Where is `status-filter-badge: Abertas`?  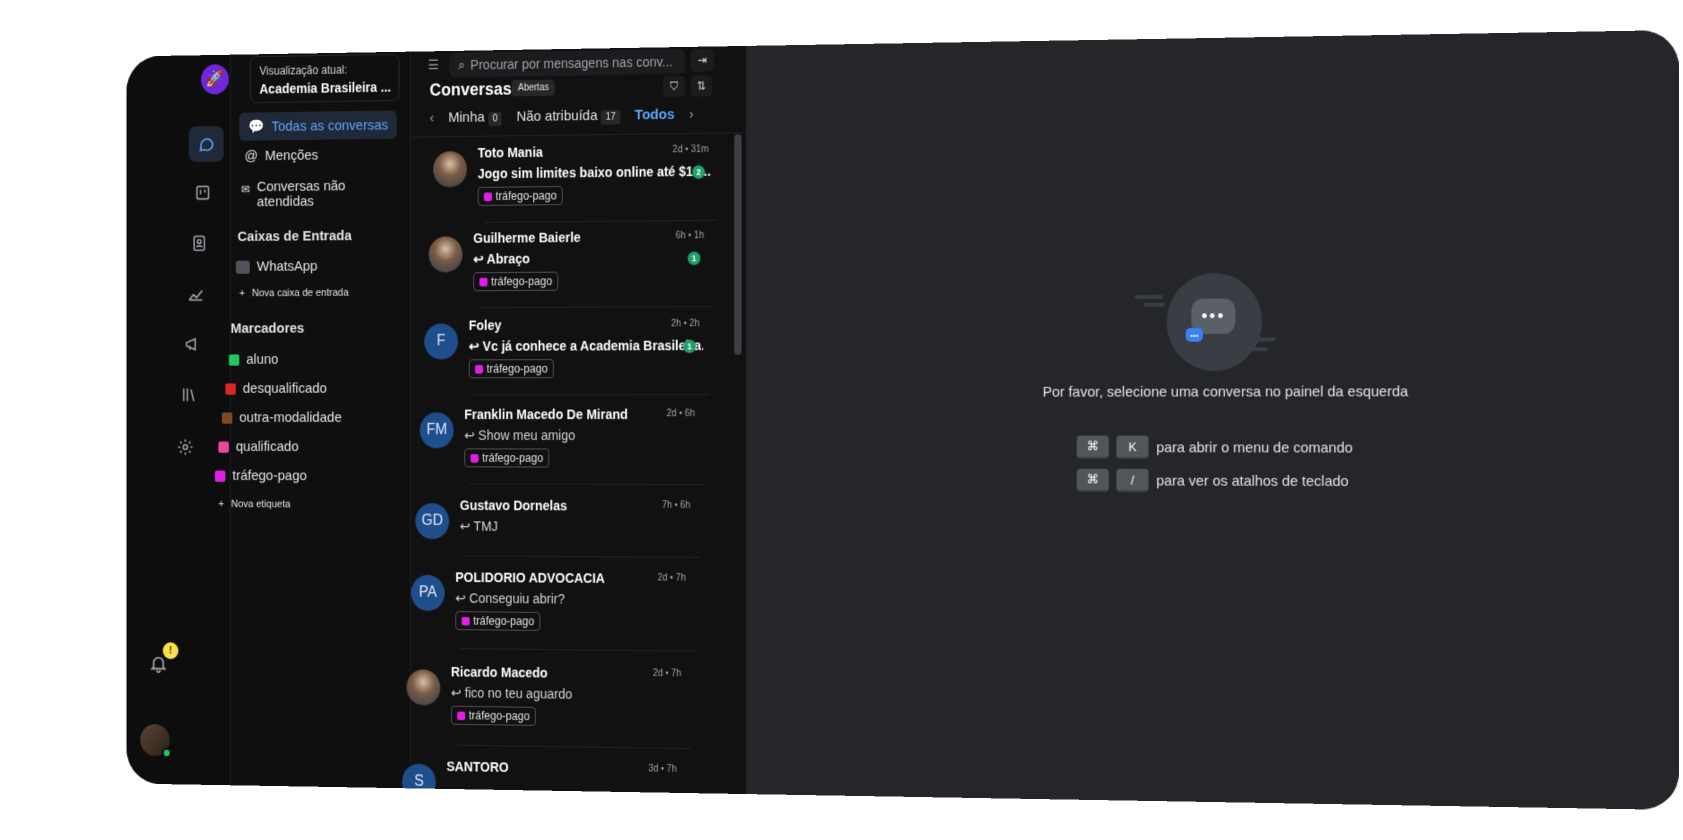
status-filter-badge: Abertas is located at coordinates (533, 88).